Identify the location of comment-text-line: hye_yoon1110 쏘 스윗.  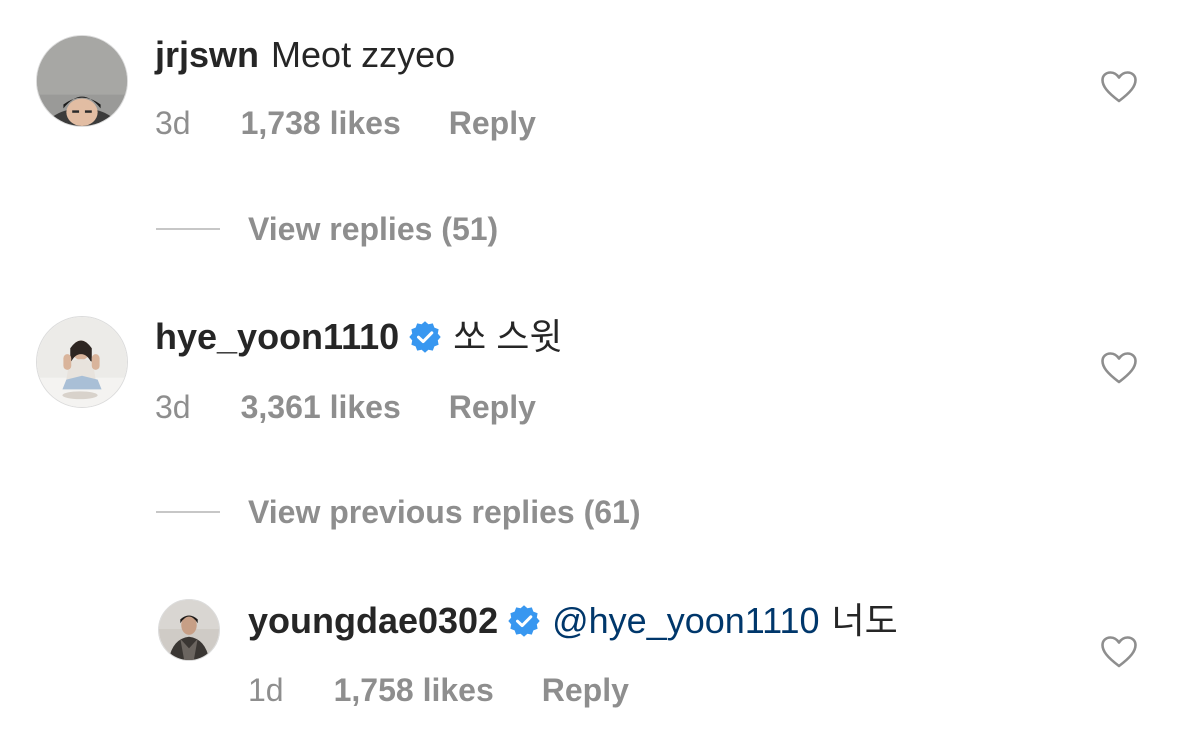
(359, 337).